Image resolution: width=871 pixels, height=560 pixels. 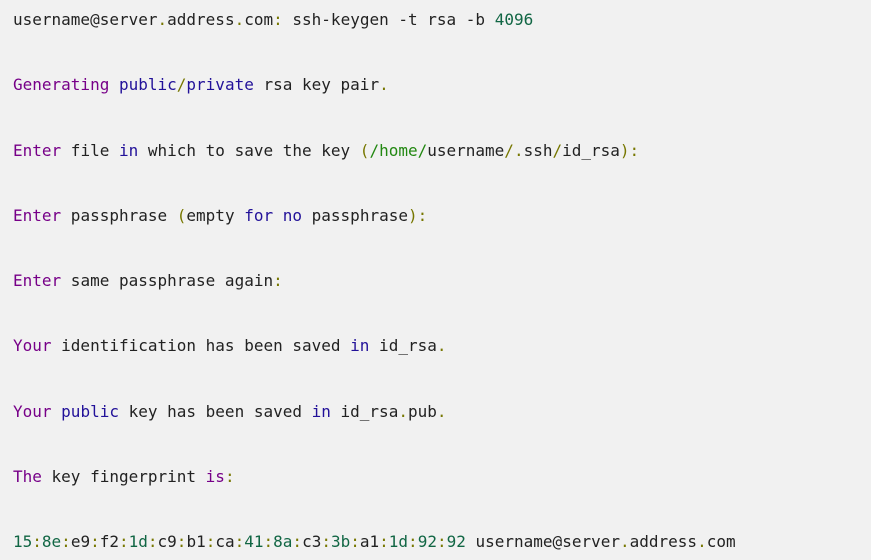 I want to click on code-token: 8e, so click(x=51, y=541).